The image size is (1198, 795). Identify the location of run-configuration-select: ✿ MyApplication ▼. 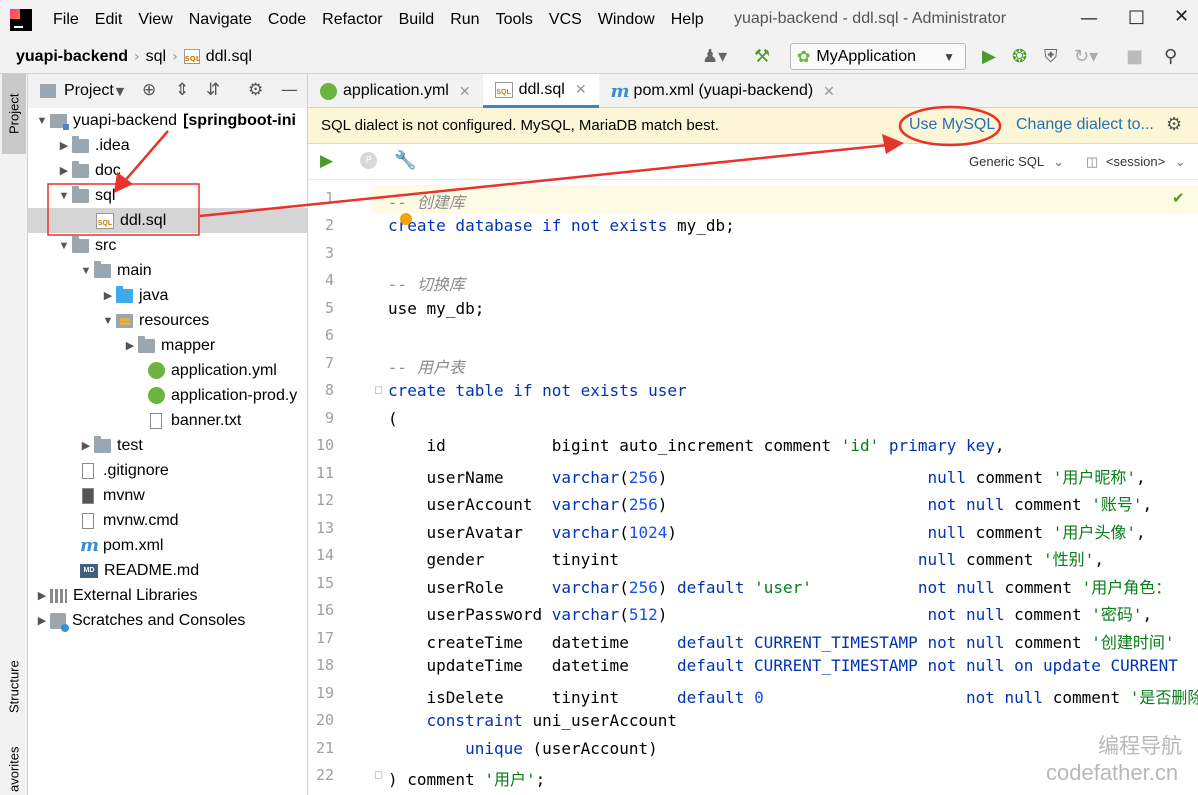
(878, 56).